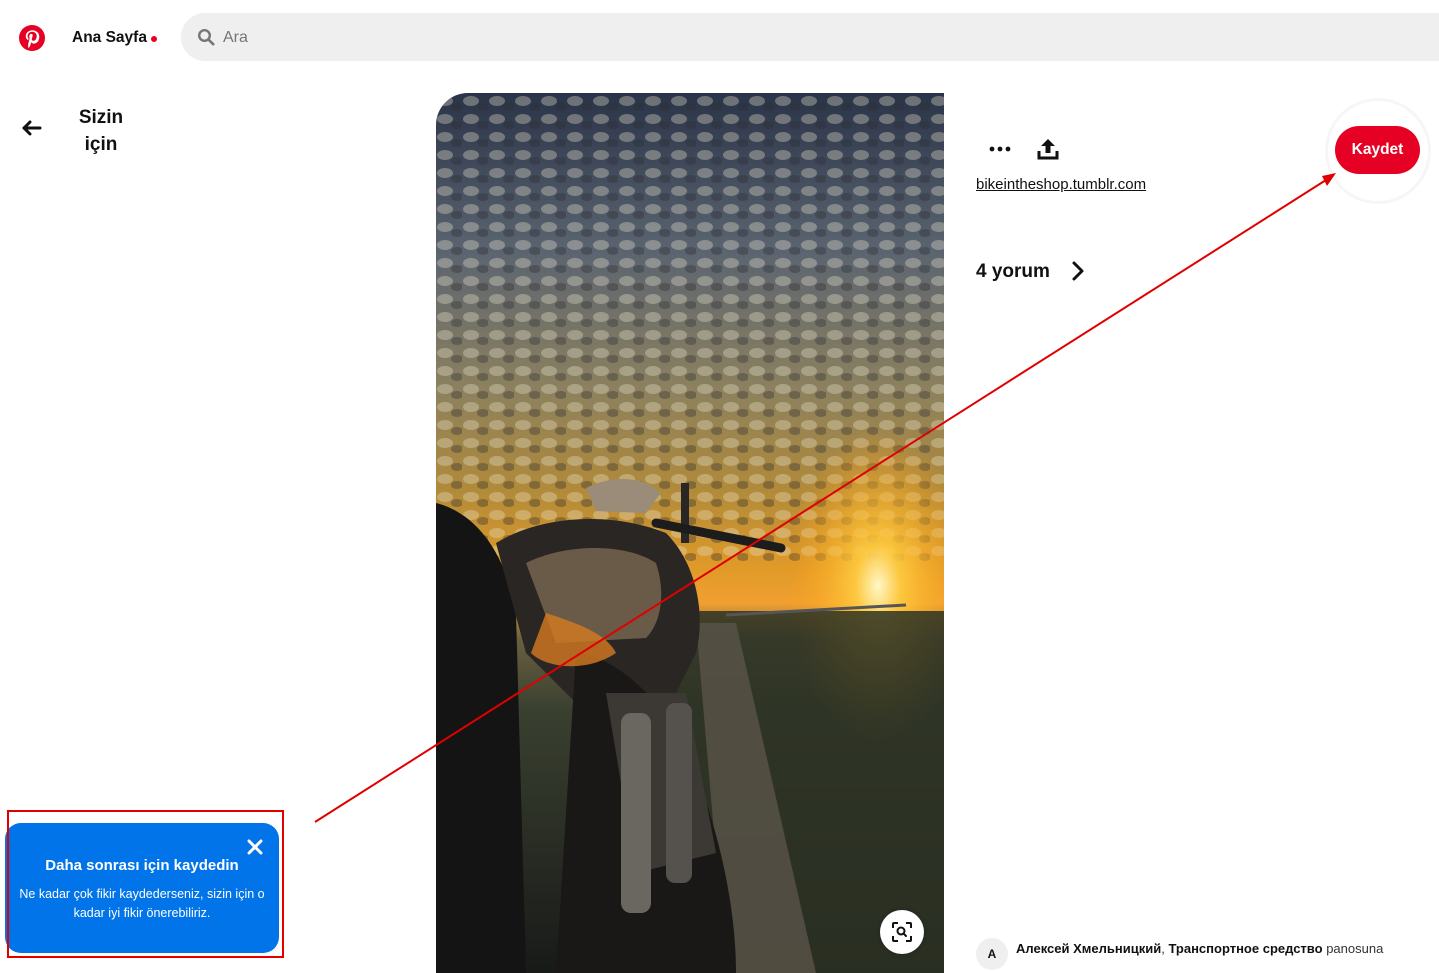 Image resolution: width=1439 pixels, height=973 pixels. I want to click on visual-search-button, so click(902, 932).